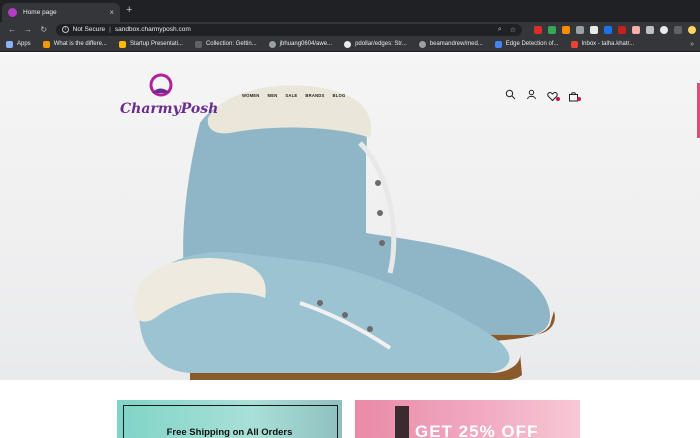  What do you see at coordinates (12, 29) in the screenshot?
I see `back-icon: ←` at bounding box center [12, 29].